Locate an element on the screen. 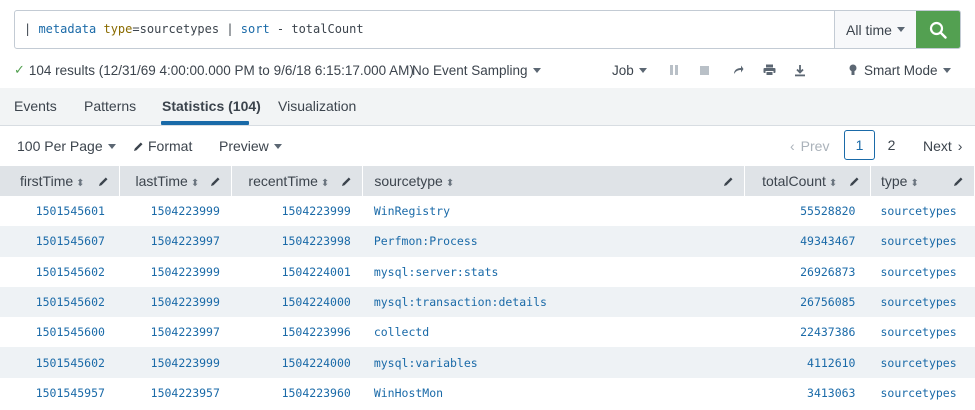 This screenshot has width=975, height=410. format-button: Format is located at coordinates (162, 146).